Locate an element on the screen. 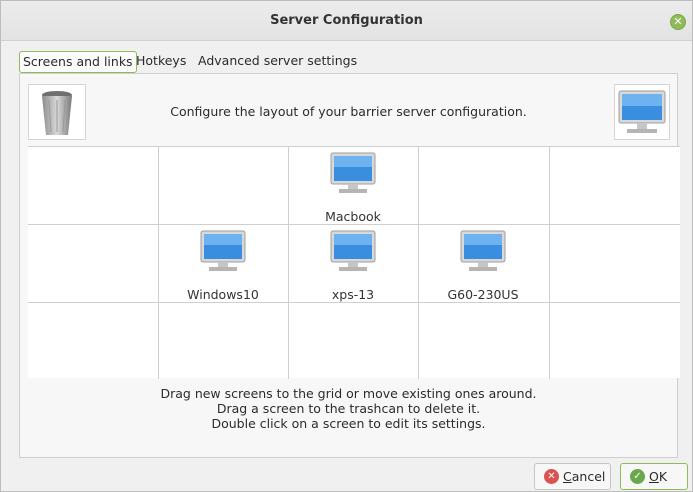  title-bar: Server Configuration ✕ is located at coordinates (346, 21).